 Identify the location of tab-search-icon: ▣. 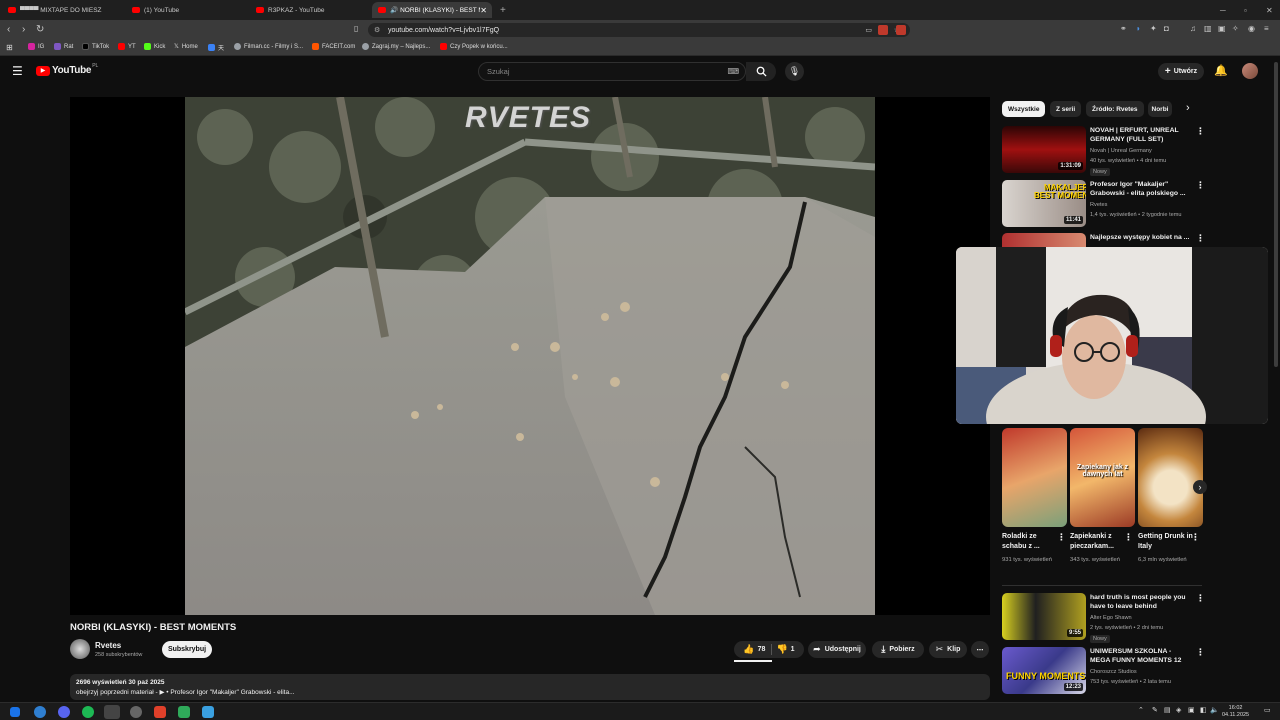
(1222, 28).